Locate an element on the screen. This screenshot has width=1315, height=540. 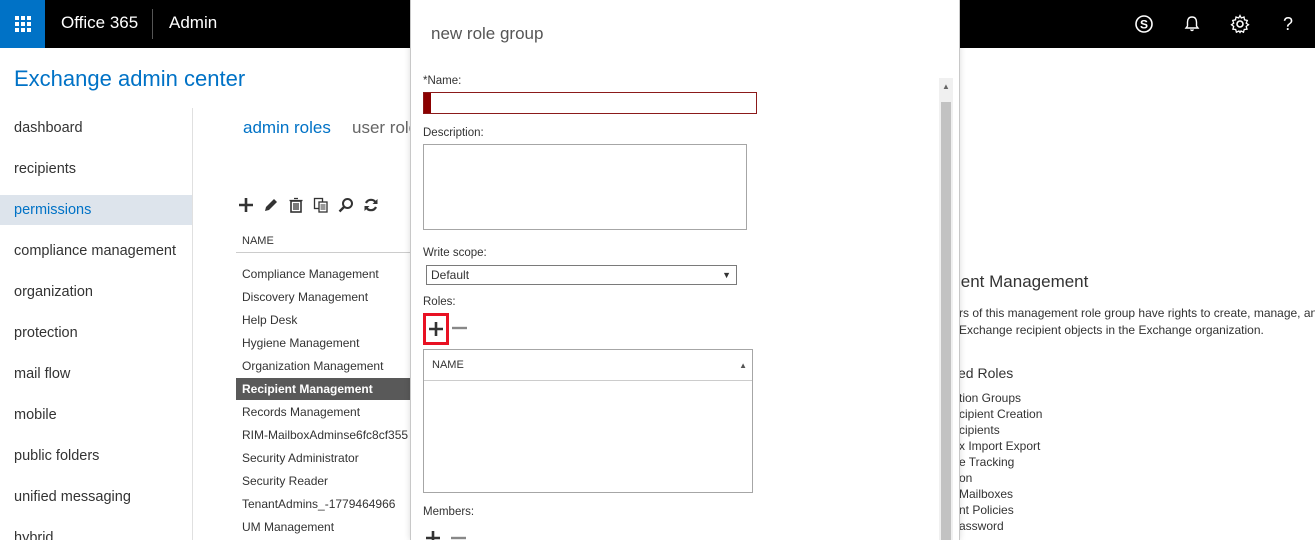
help-icon: ? is located at coordinates (1287, 23).